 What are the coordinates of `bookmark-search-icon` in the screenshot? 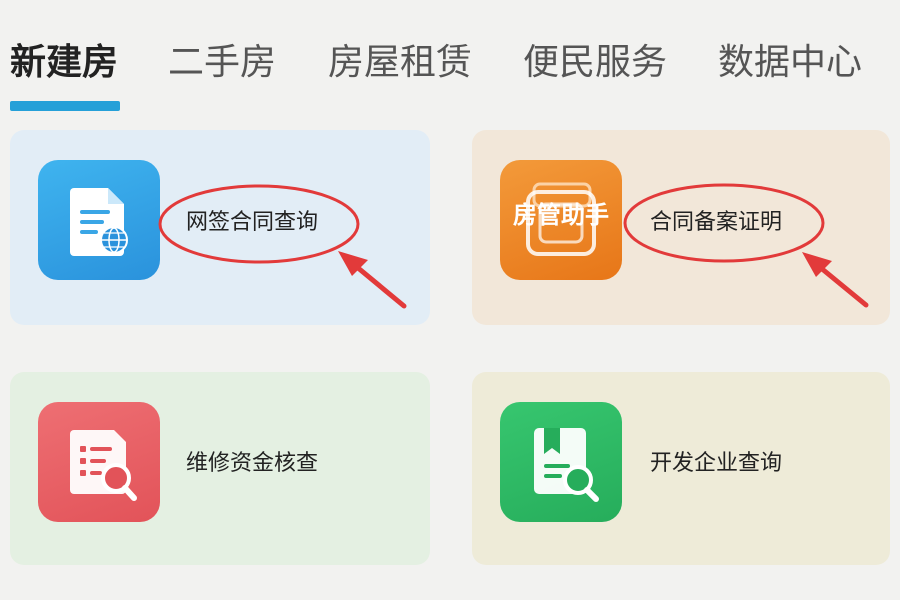 It's located at (561, 462).